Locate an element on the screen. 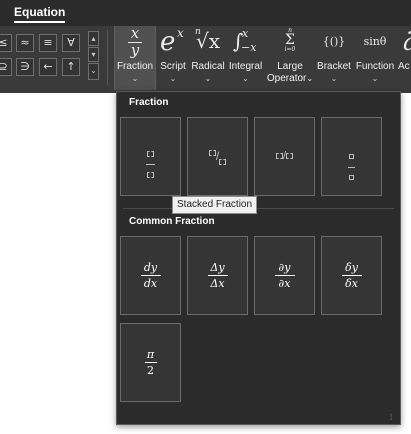 The image size is (411, 434). section-divider is located at coordinates (258, 208).